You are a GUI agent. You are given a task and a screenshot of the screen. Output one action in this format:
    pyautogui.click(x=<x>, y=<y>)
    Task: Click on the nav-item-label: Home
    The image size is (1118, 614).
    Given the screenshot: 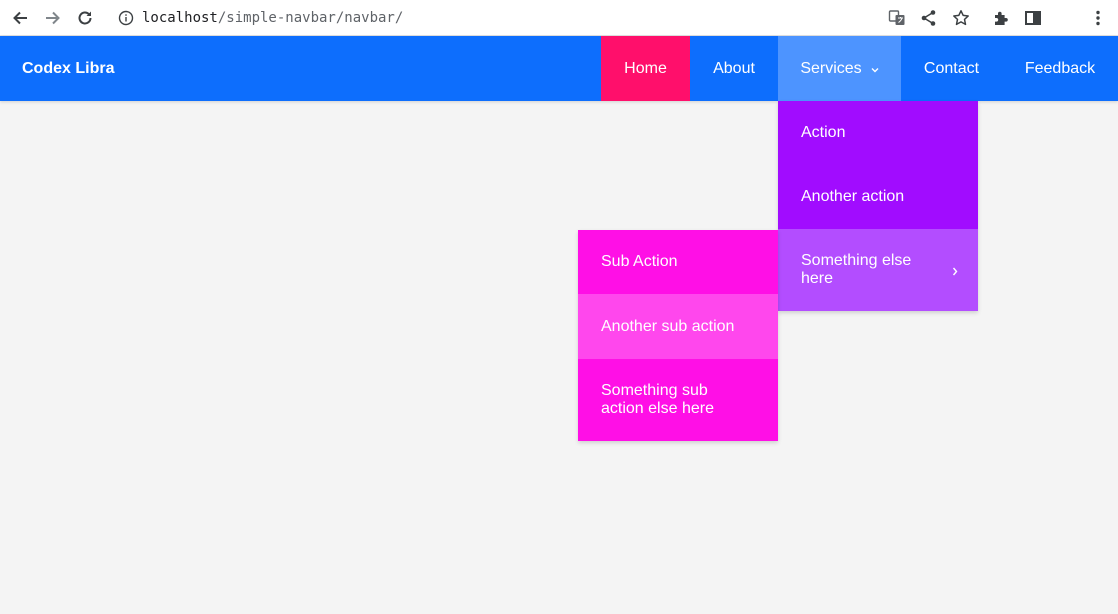 What is the action you would take?
    pyautogui.click(x=645, y=68)
    